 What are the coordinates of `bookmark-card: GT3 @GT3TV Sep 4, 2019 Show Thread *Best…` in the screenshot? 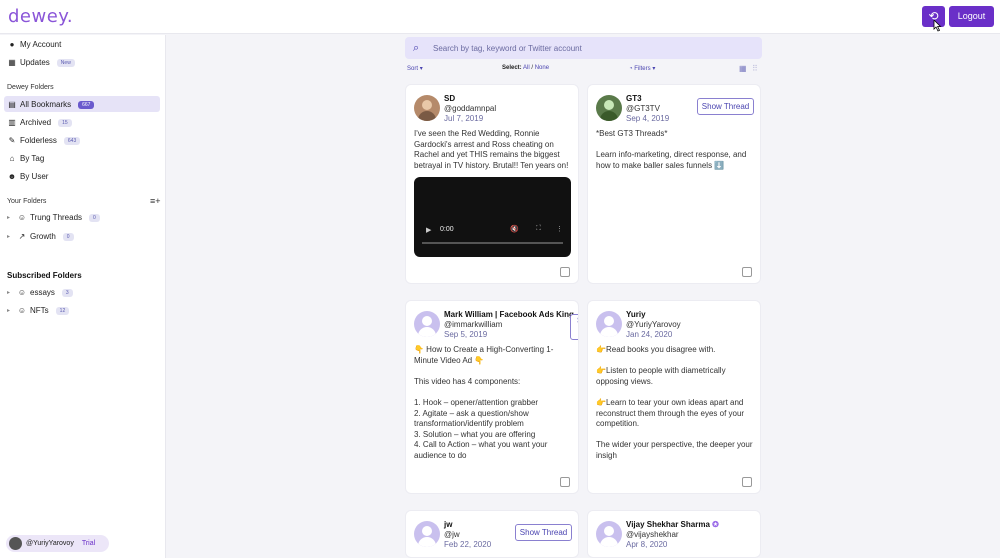 It's located at (674, 184).